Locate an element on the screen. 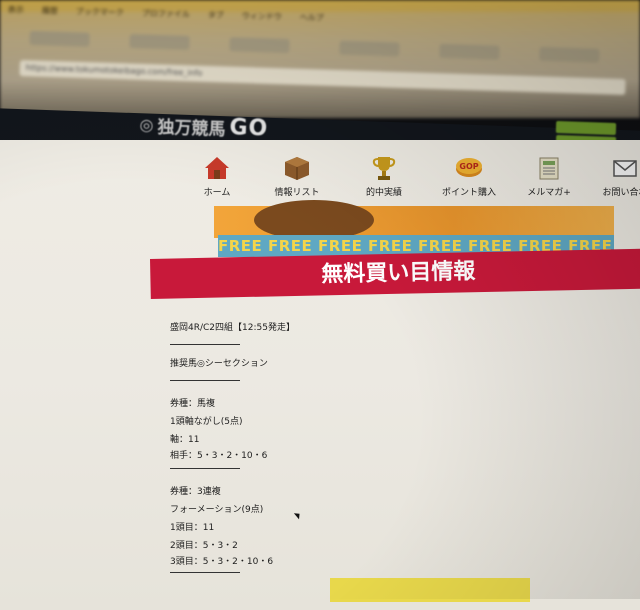  logo-mark-icon: ◎ is located at coordinates (146, 124).